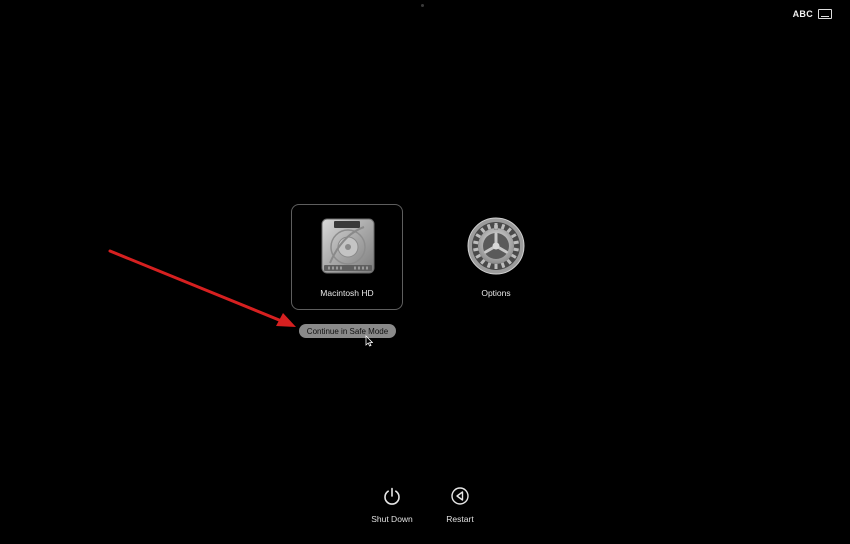 This screenshot has height=544, width=850. What do you see at coordinates (460, 496) in the screenshot?
I see `restart-icon` at bounding box center [460, 496].